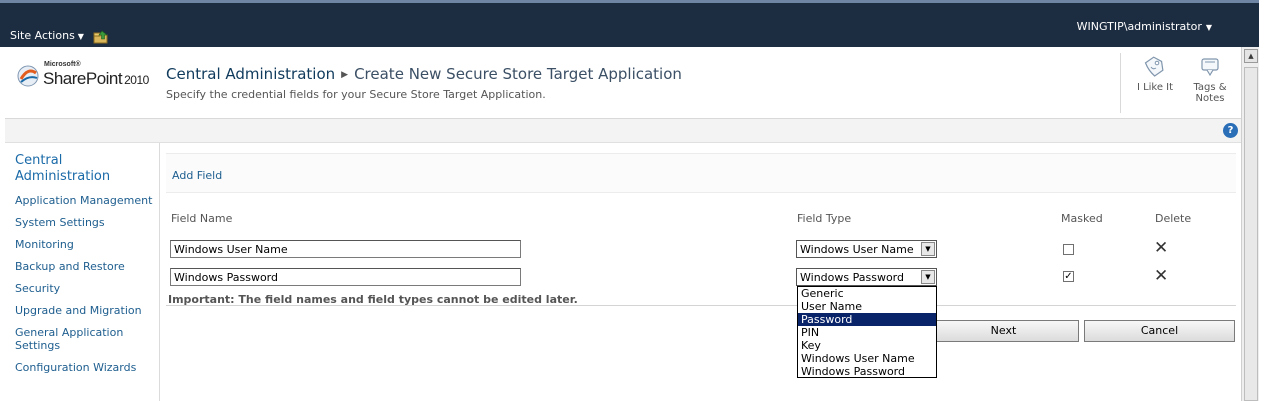 This screenshot has width=1264, height=401. What do you see at coordinates (83, 78) in the screenshot?
I see `logo-product-name: SharePoint` at bounding box center [83, 78].